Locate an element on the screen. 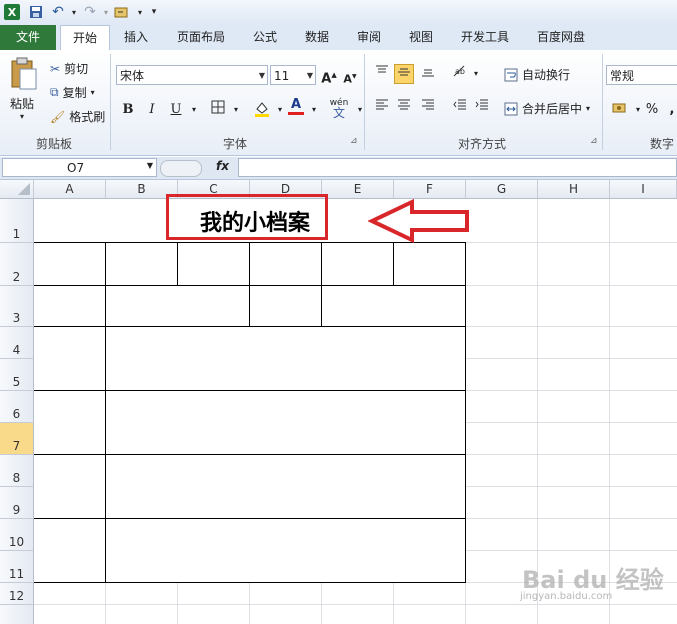  merge-dropdown-icon: ▾ is located at coordinates (588, 108).